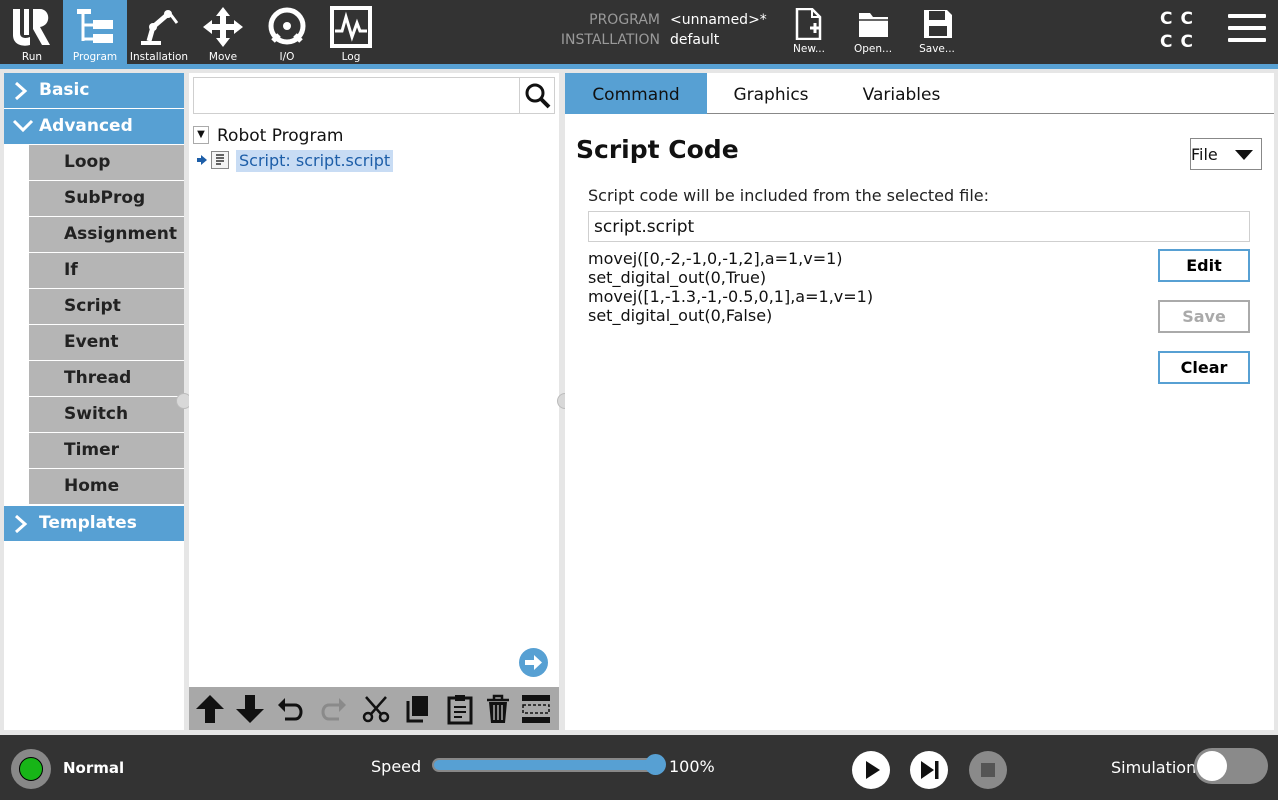 Image resolution: width=1278 pixels, height=800 pixels. I want to click on program-icon, so click(95, 26).